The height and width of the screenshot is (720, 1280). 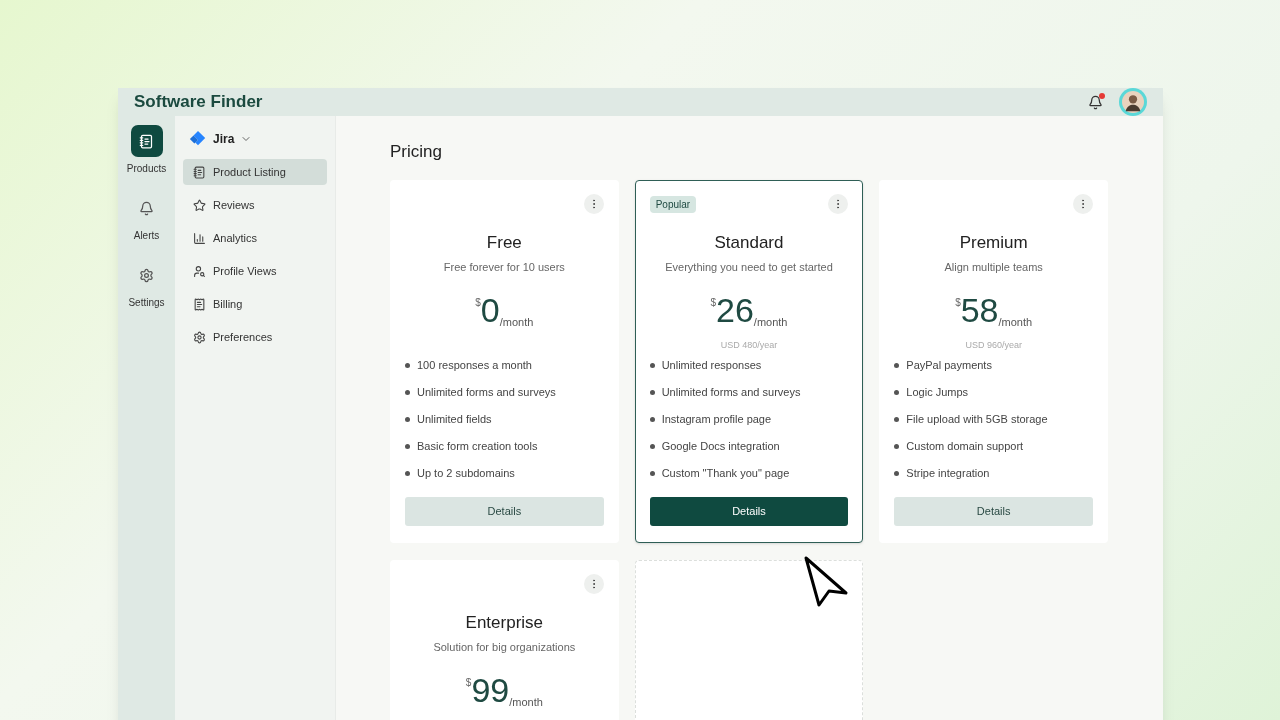 I want to click on nav-item: Product Listing, so click(x=255, y=172).